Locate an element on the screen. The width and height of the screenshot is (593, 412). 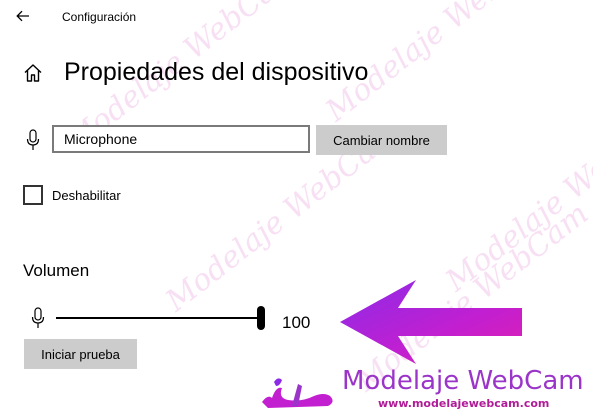
back-button is located at coordinates (23, 16).